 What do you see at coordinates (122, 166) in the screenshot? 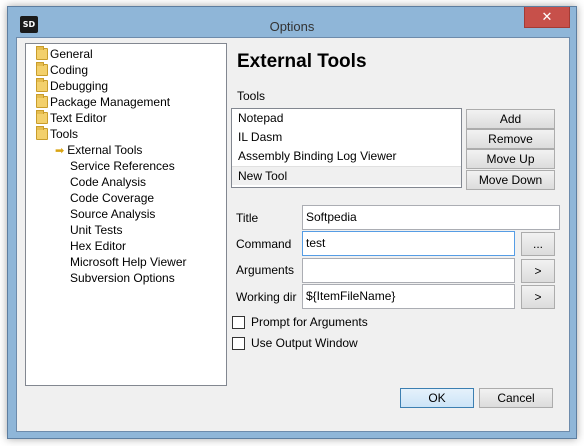
I see `tree-item-service-references: Service References` at bounding box center [122, 166].